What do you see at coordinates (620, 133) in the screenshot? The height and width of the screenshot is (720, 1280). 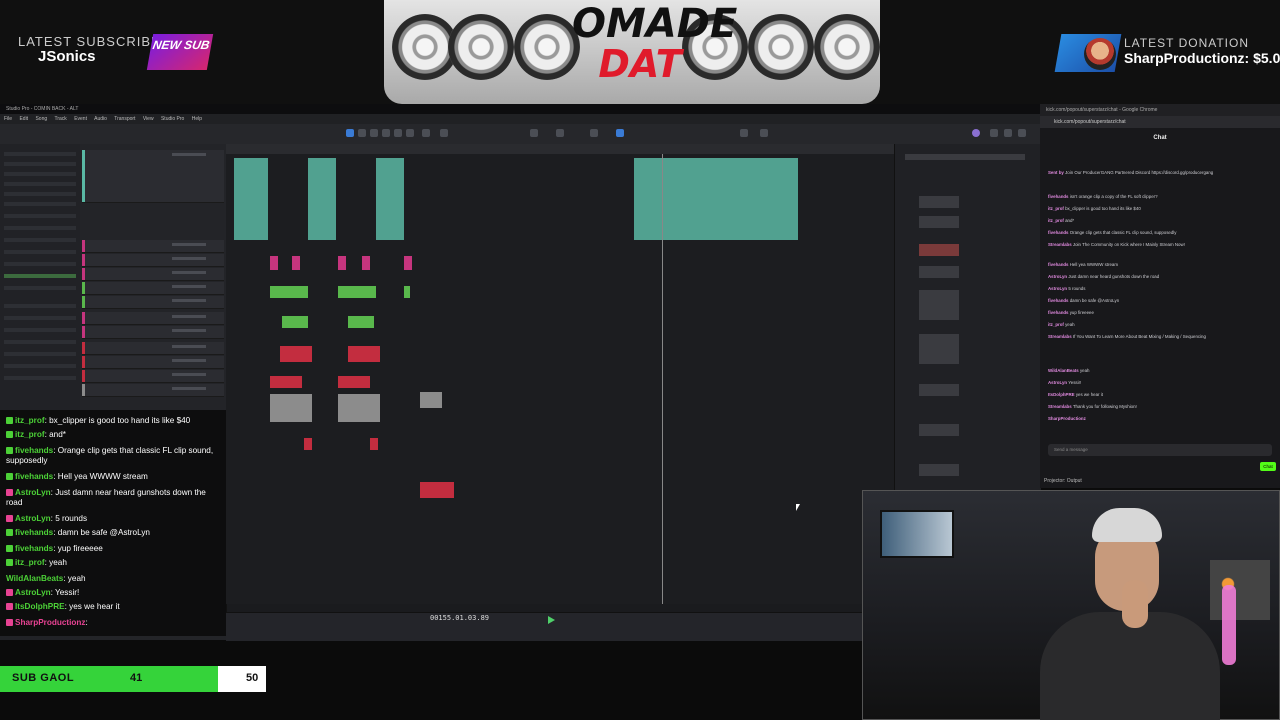 I see `snap-toggle-icon` at bounding box center [620, 133].